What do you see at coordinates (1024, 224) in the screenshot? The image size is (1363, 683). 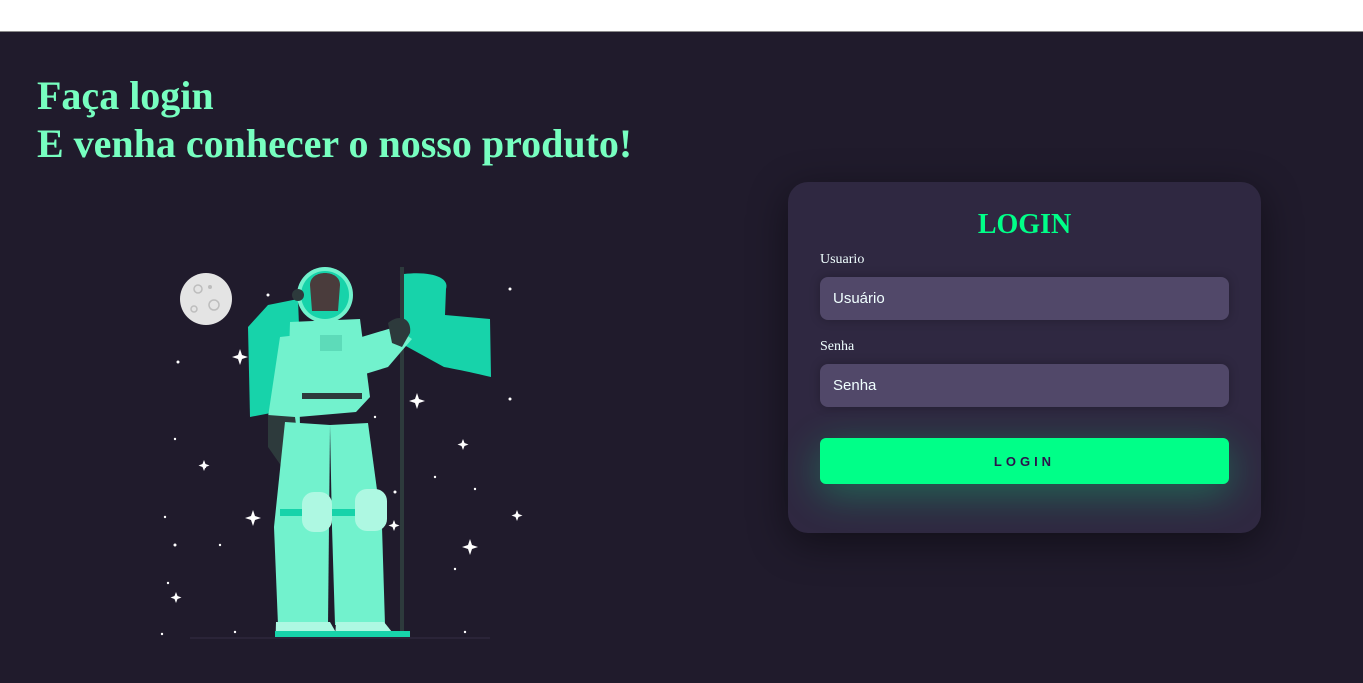 I see `login-card-title: LOGIN` at bounding box center [1024, 224].